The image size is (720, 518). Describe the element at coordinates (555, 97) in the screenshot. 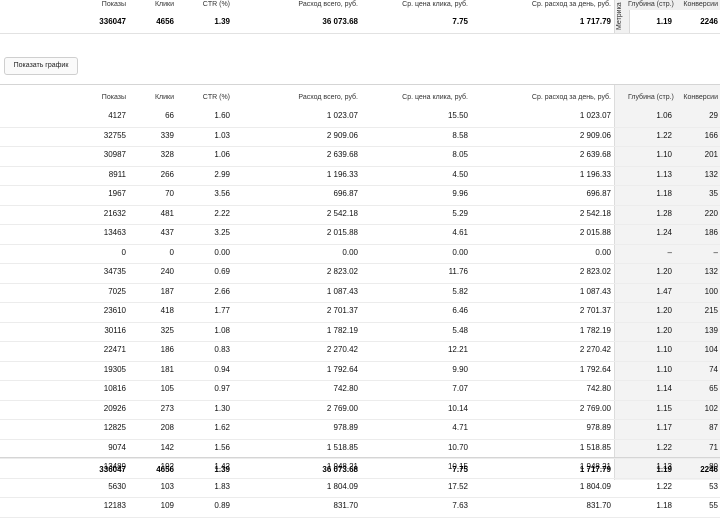

I see `col-header-avg-daily: Ср. расход за день, руб.` at that location.